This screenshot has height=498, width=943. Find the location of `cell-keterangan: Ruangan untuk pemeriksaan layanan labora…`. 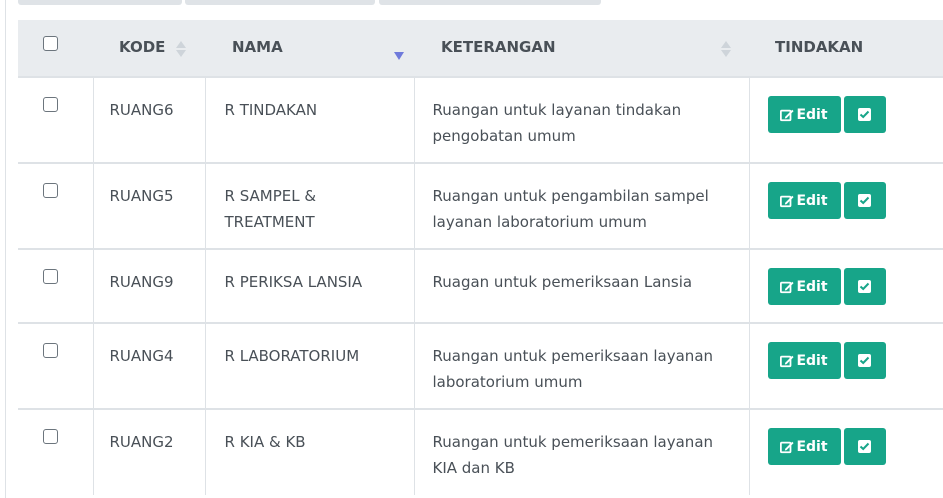

cell-keterangan: Ruangan untuk pemeriksaan layanan labora… is located at coordinates (573, 369).